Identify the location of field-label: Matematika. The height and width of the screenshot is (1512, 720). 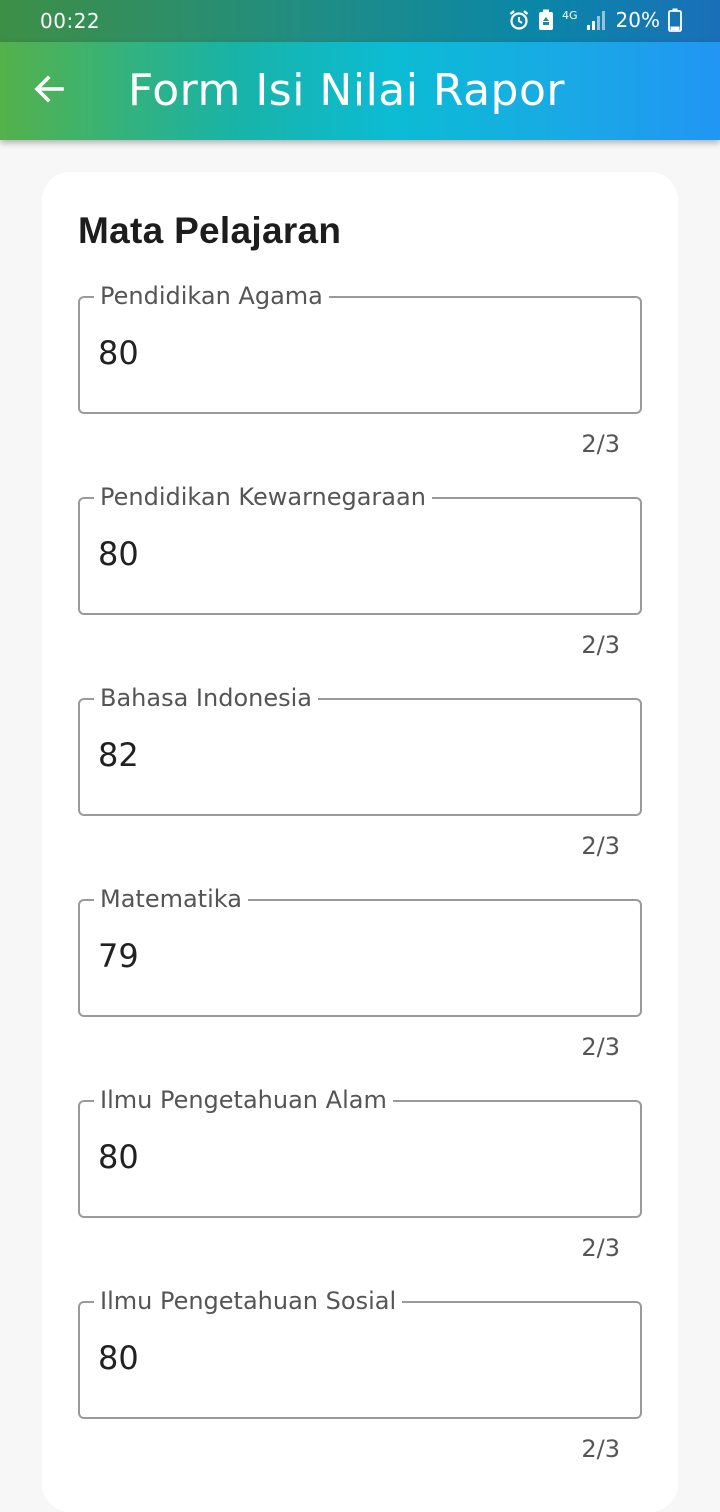
(171, 899).